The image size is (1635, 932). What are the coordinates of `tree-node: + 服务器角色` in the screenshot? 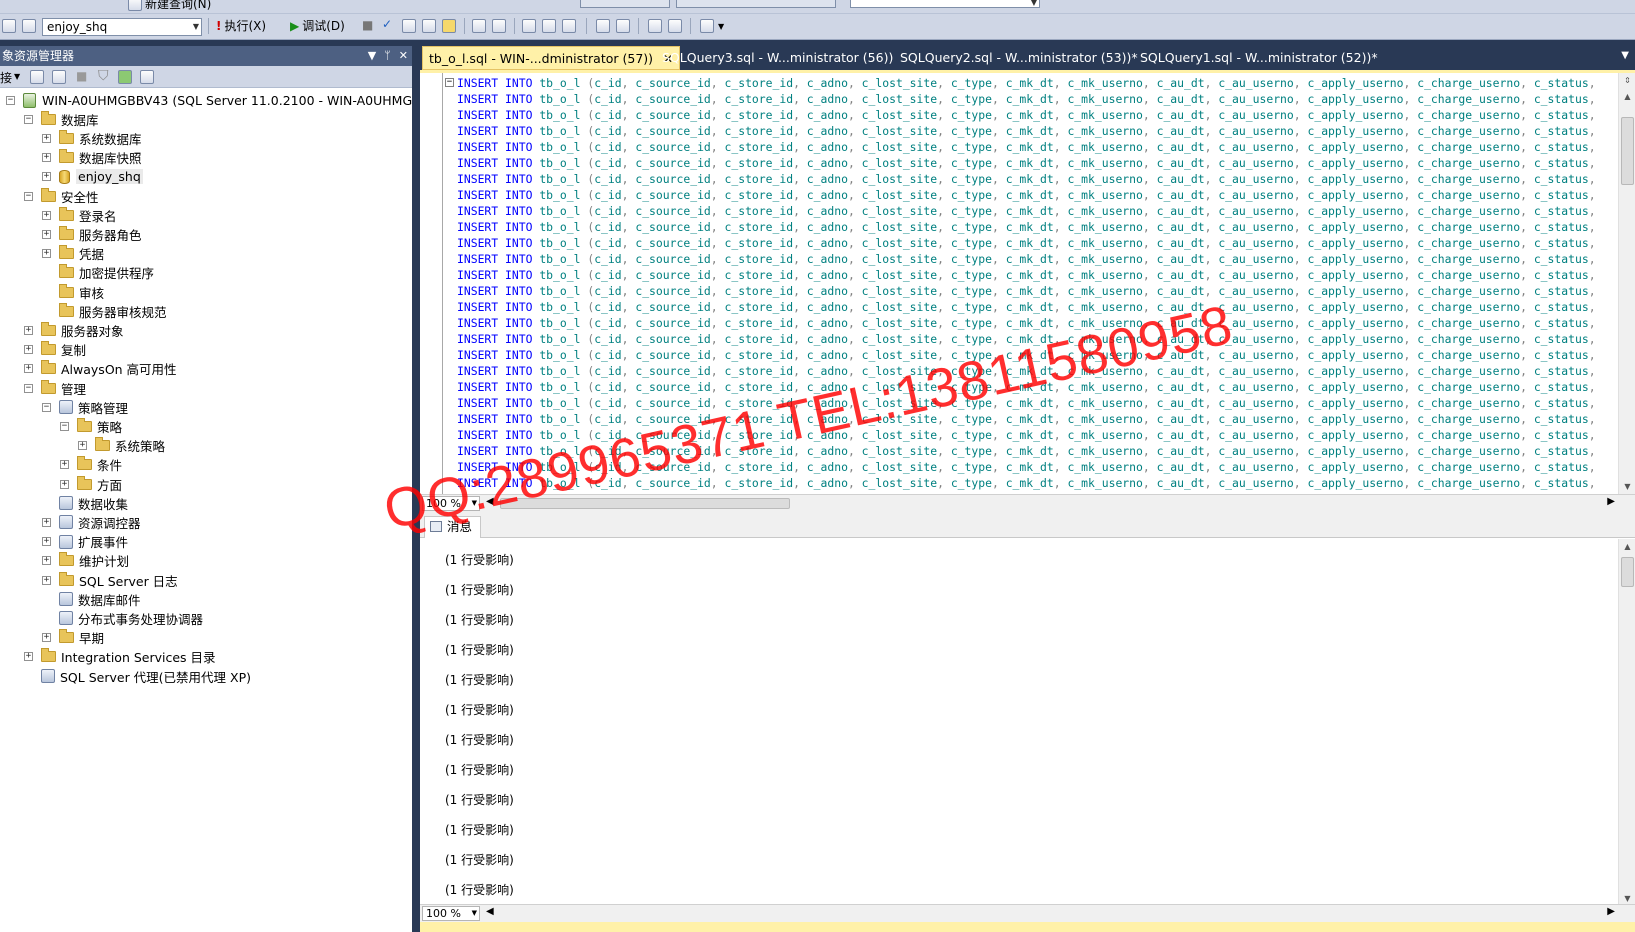 It's located at (92, 234).